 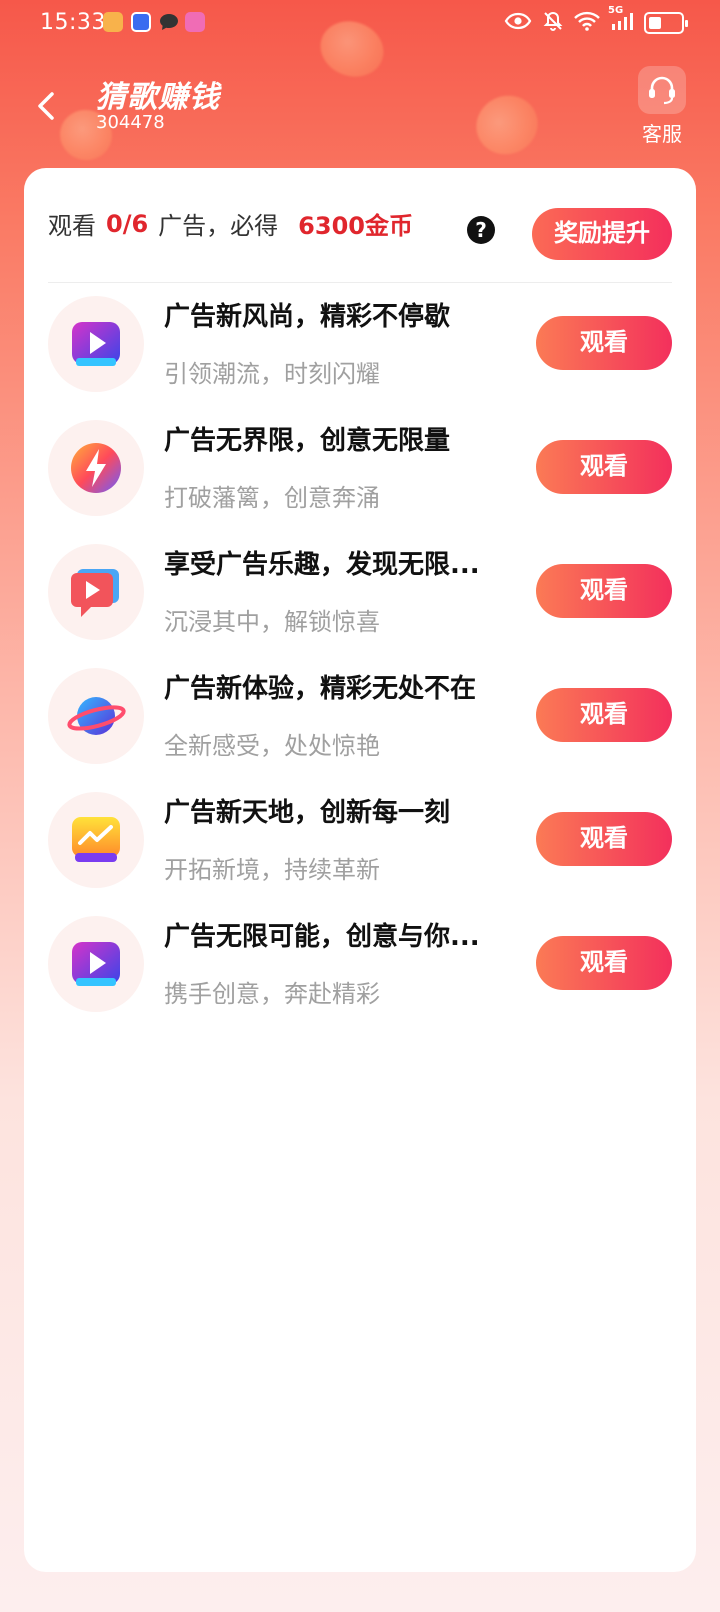 What do you see at coordinates (218, 226) in the screenshot?
I see `summary-middle: 广告，必得` at bounding box center [218, 226].